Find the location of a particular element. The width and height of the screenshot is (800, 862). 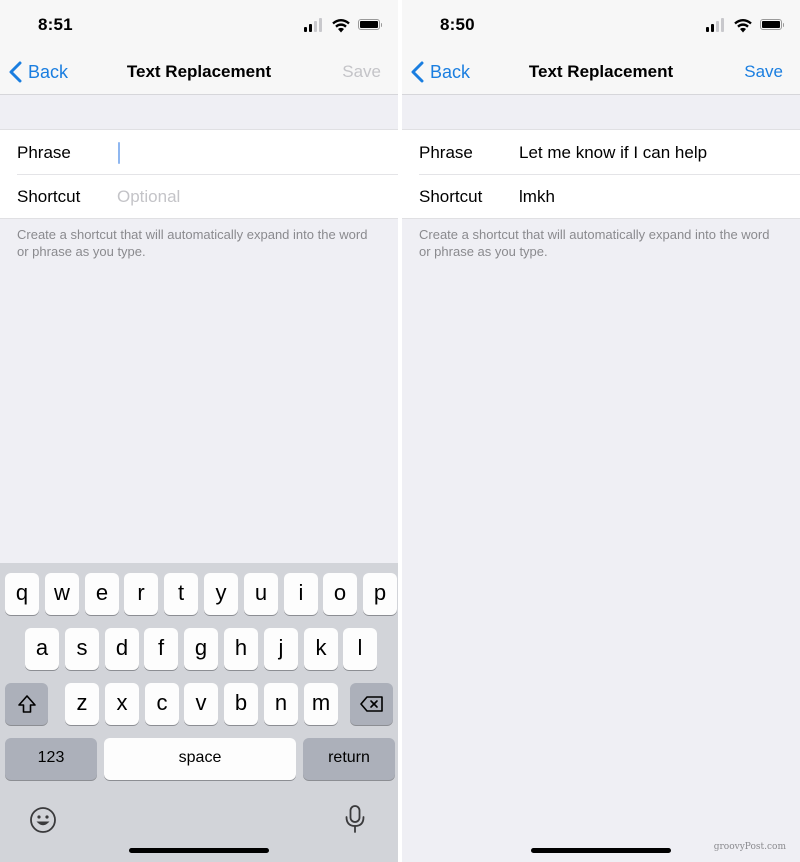

delete-key is located at coordinates (371, 704).